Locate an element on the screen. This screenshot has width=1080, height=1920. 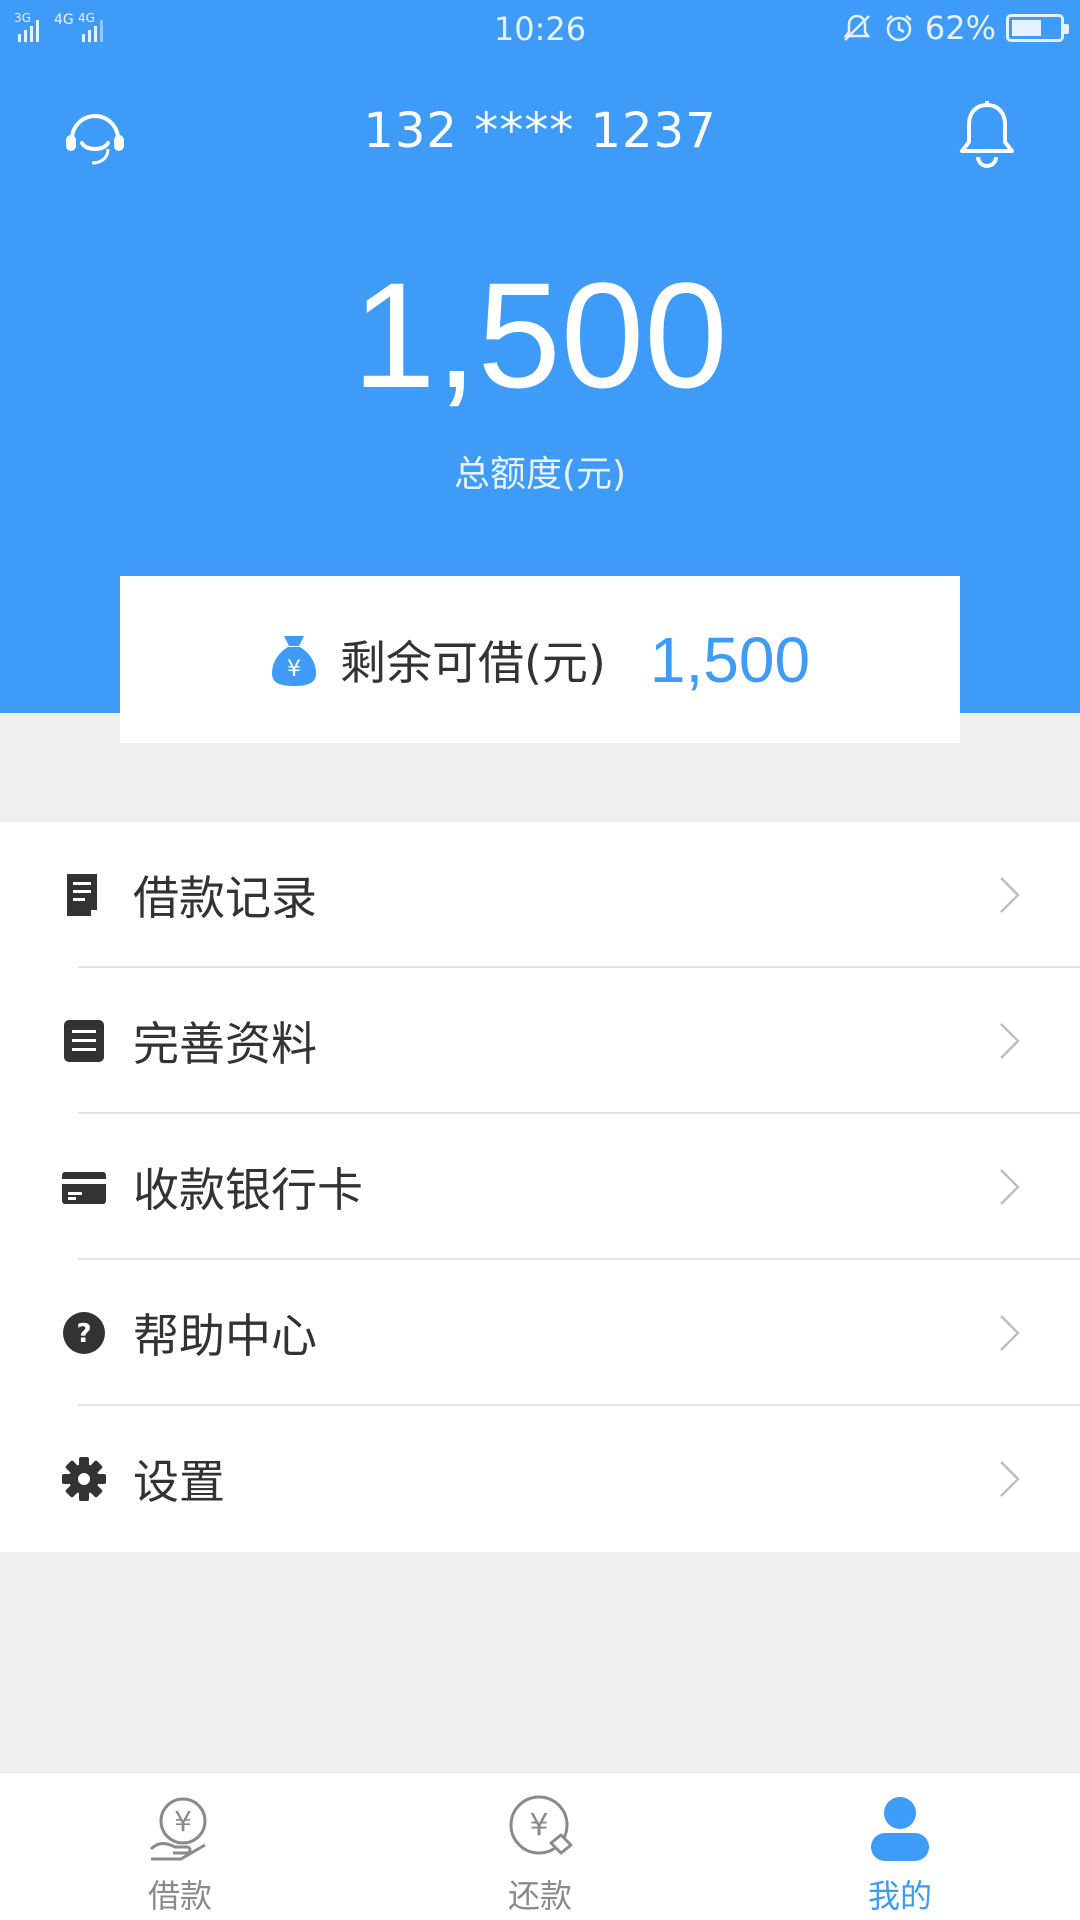
tab-label: 借款 is located at coordinates (179, 1896).